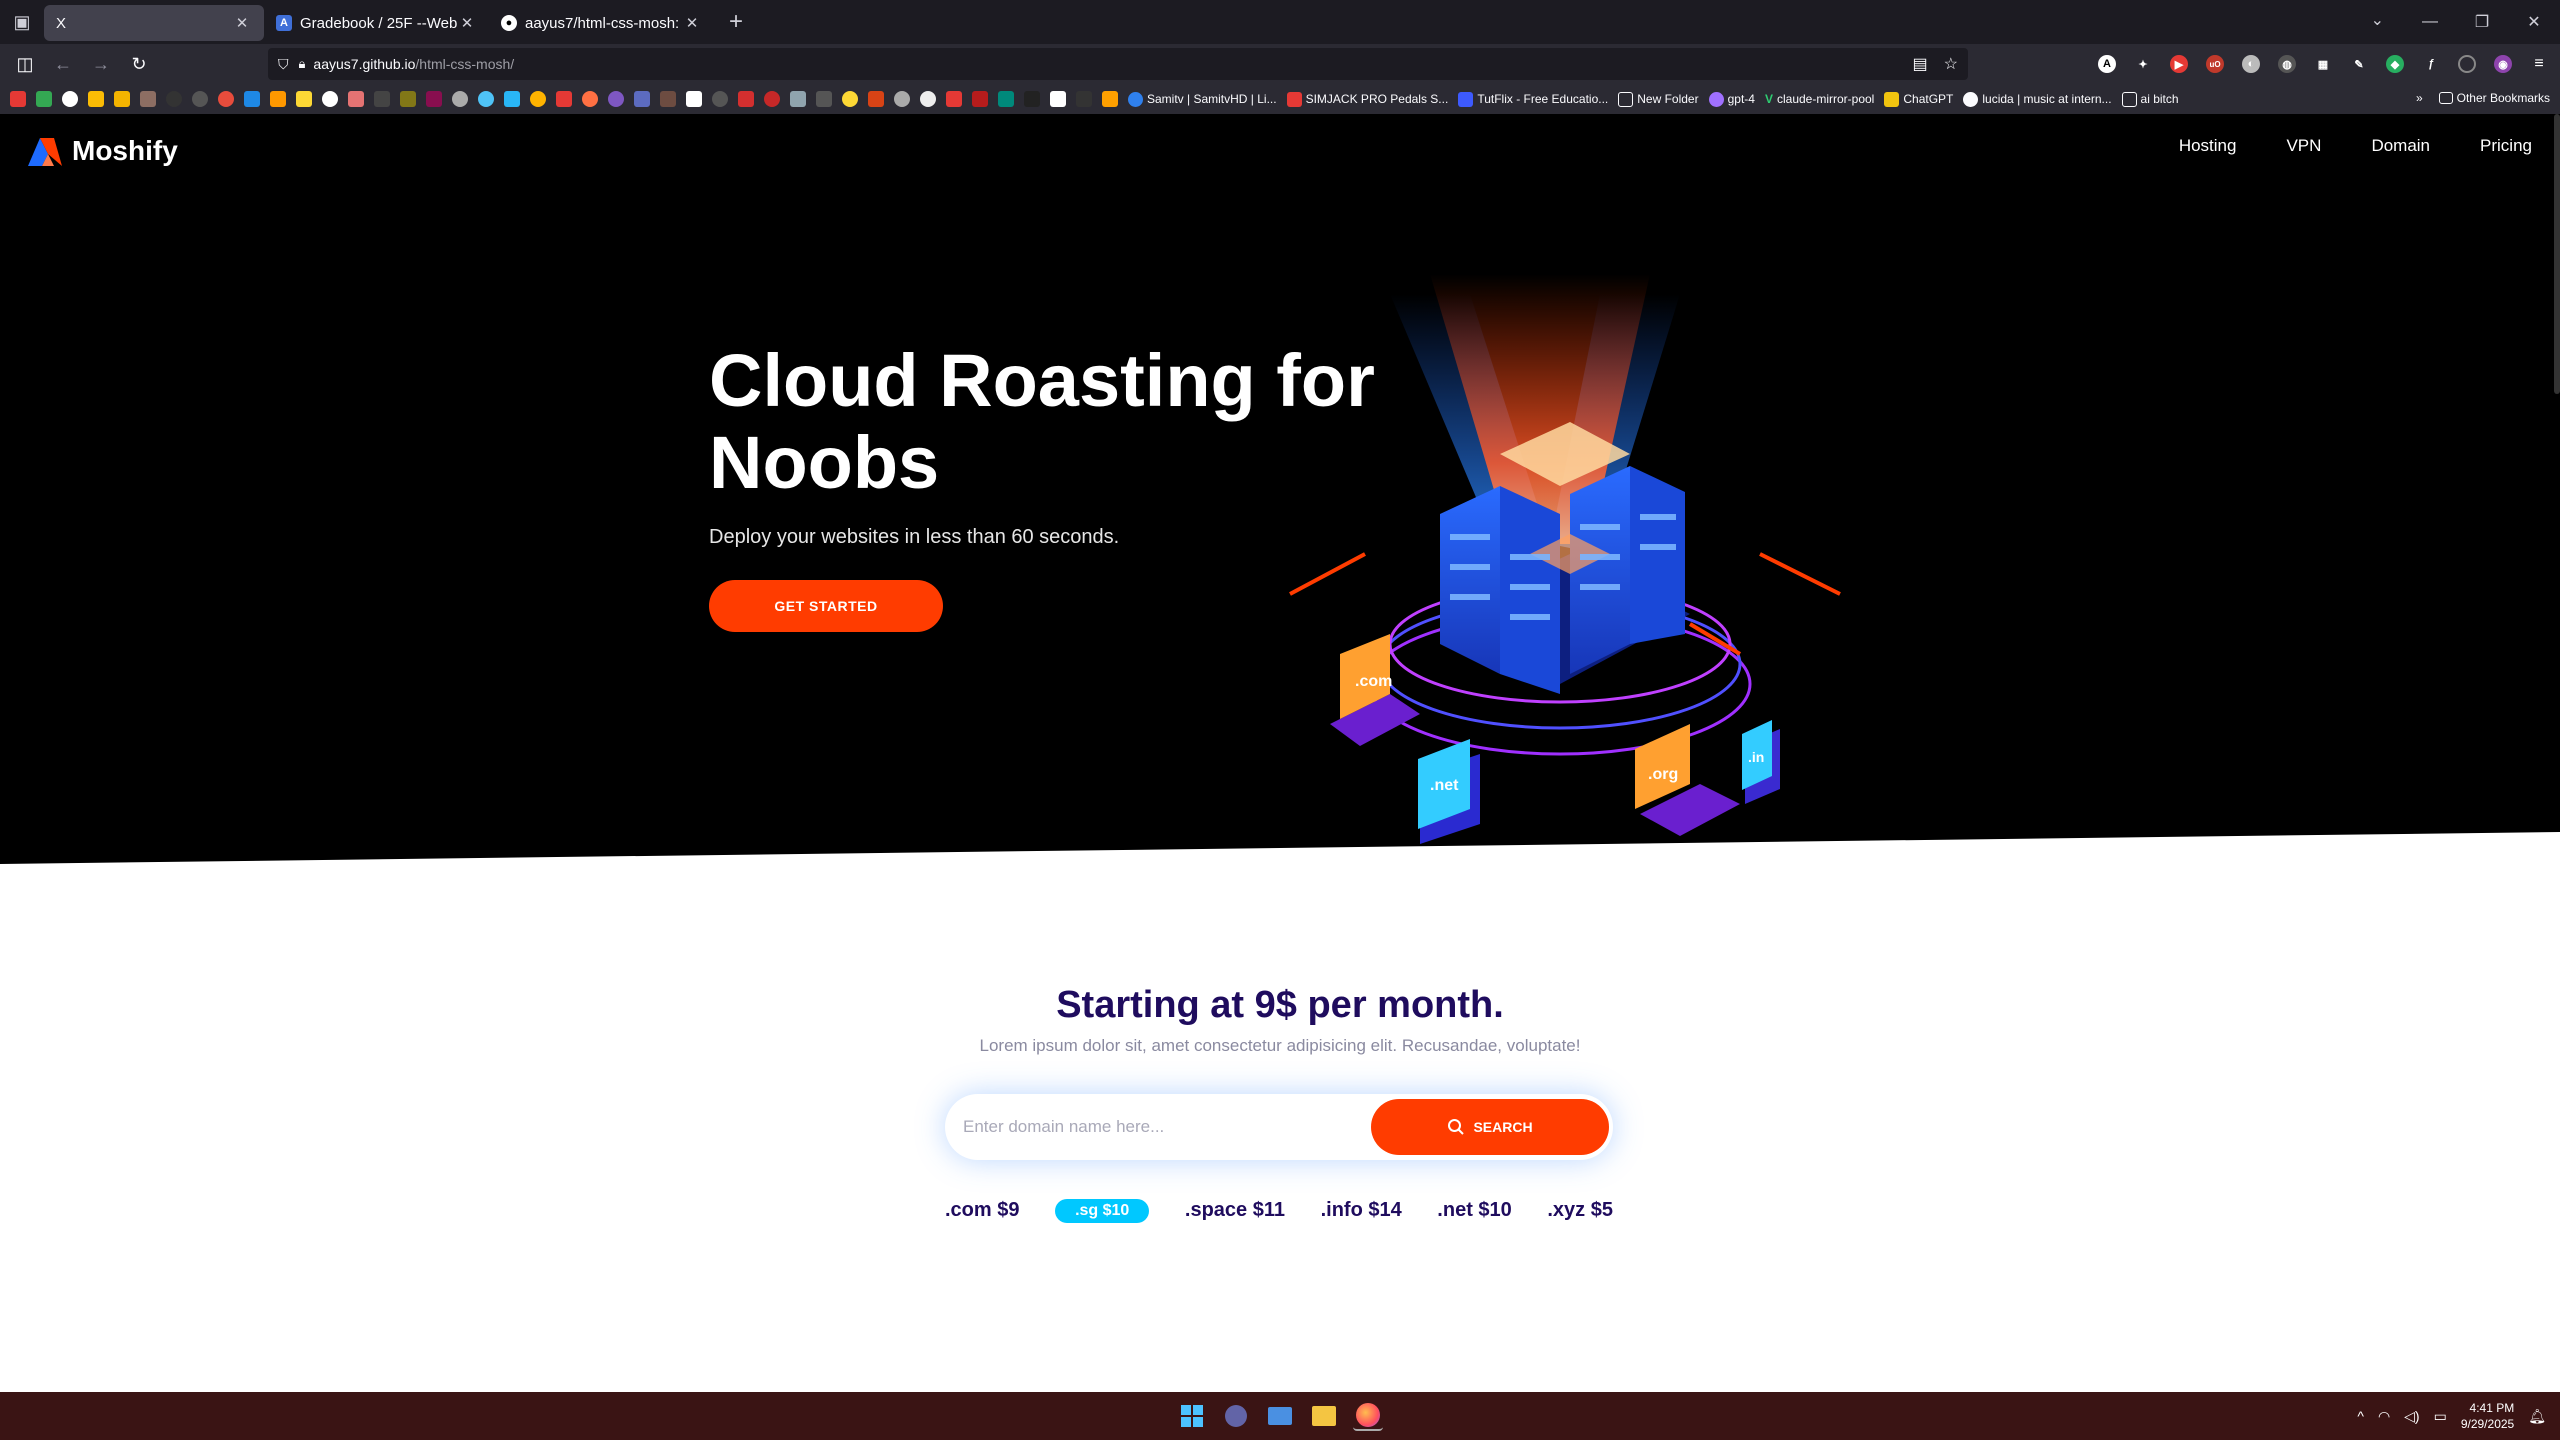 The width and height of the screenshot is (2560, 1440). What do you see at coordinates (1819, 99) in the screenshot?
I see `bookmark-claude-mirror: Vclaude-mirror-pool` at bounding box center [1819, 99].